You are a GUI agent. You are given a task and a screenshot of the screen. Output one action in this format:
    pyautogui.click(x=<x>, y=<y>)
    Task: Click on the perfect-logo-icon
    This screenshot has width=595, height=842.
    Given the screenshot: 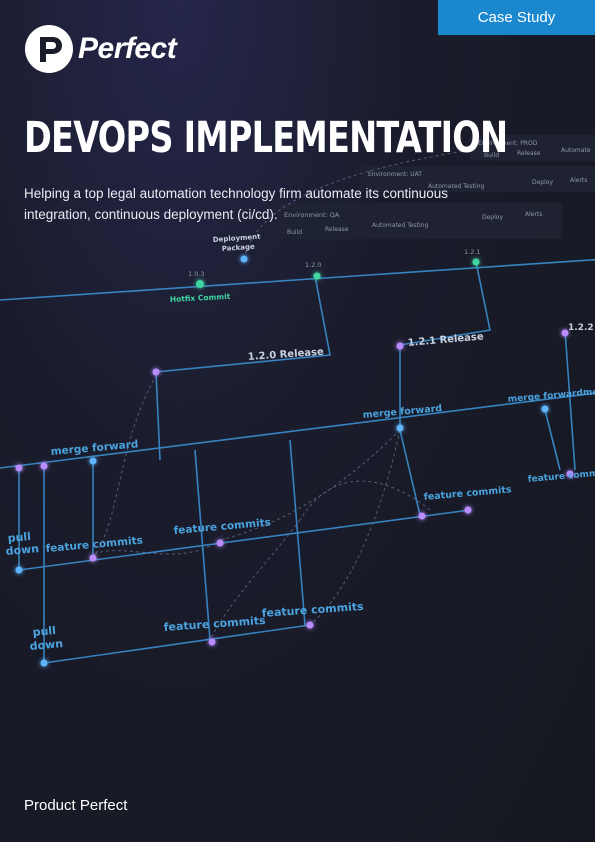 What is the action you would take?
    pyautogui.click(x=49, y=49)
    